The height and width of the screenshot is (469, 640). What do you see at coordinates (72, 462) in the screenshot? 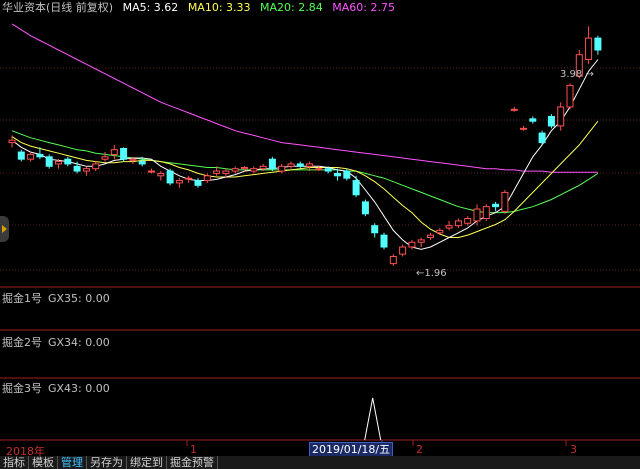
I see `toolbar-manage: 管理` at bounding box center [72, 462].